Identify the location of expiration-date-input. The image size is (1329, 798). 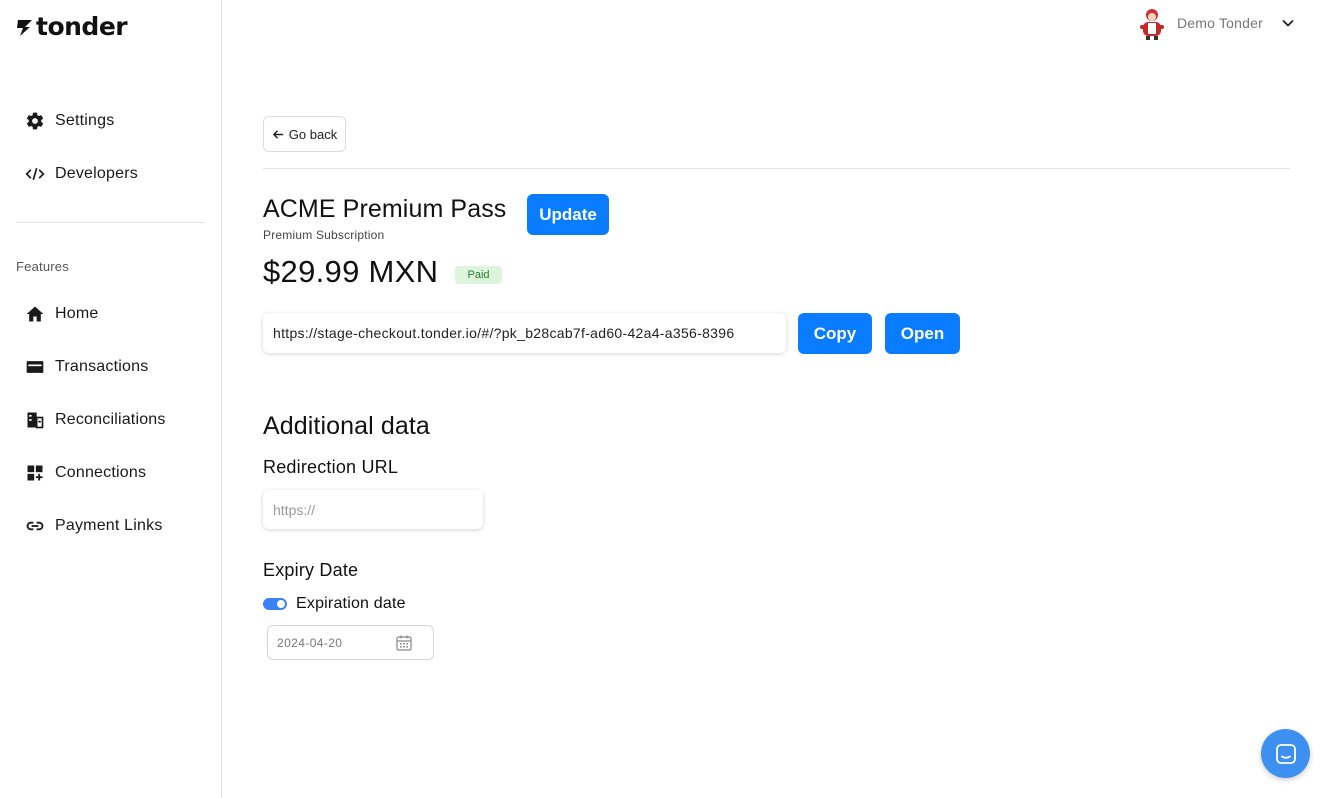
(332, 642).